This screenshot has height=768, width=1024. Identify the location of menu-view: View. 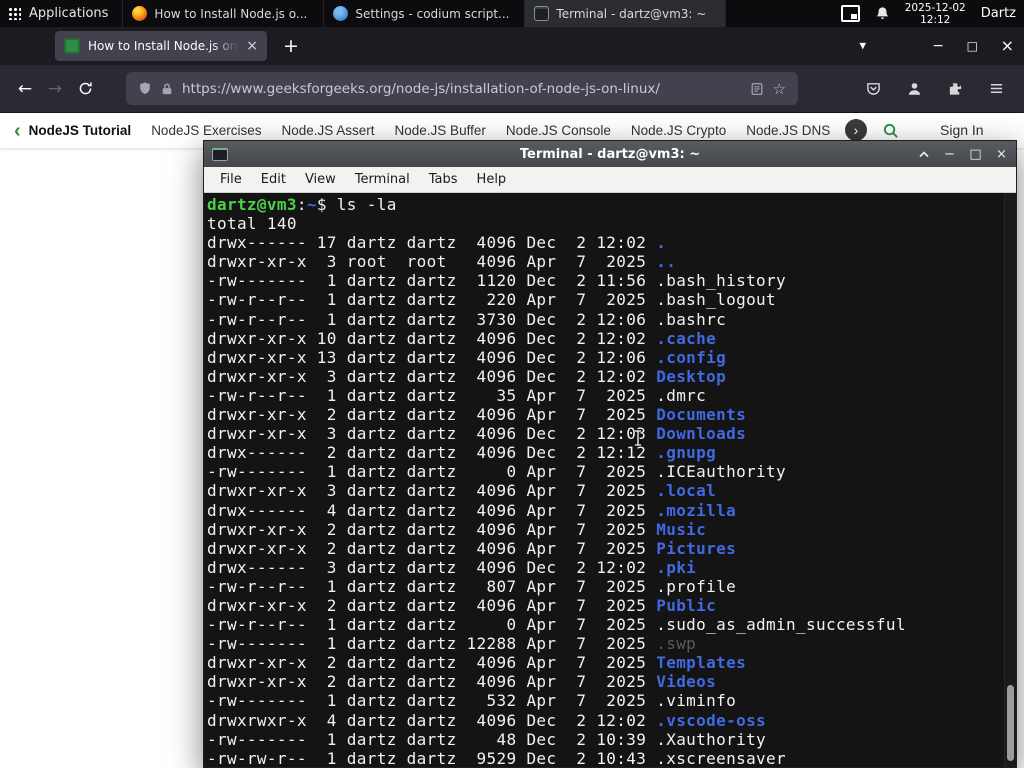
(320, 179).